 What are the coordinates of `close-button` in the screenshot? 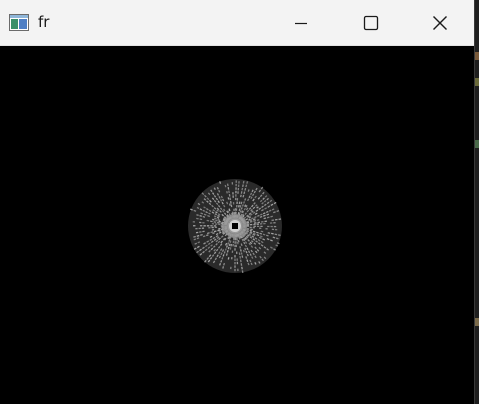 It's located at (439, 22).